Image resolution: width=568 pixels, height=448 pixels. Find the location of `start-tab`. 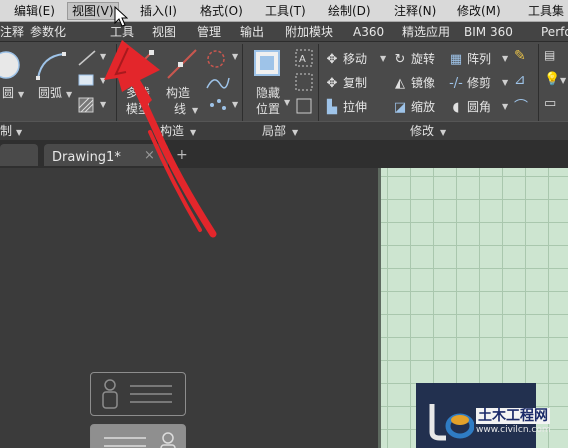

start-tab is located at coordinates (19, 155).